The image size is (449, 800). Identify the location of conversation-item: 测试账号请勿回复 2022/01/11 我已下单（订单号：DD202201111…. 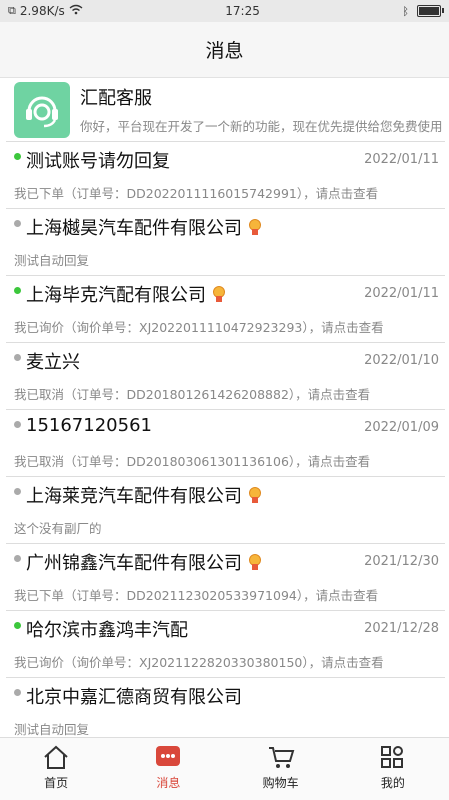
(225, 175).